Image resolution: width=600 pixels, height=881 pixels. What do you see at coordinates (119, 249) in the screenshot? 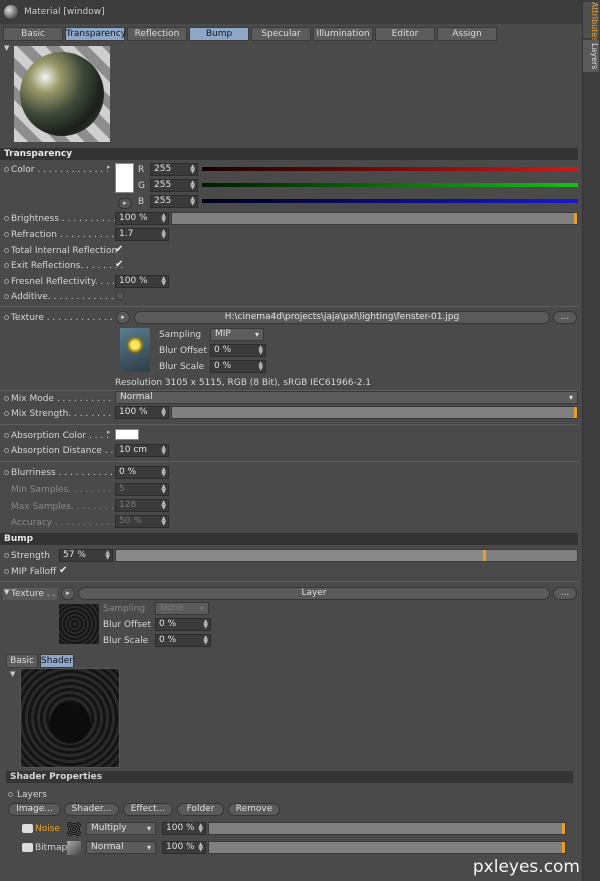
I see `tir-checkbox: ✔` at bounding box center [119, 249].